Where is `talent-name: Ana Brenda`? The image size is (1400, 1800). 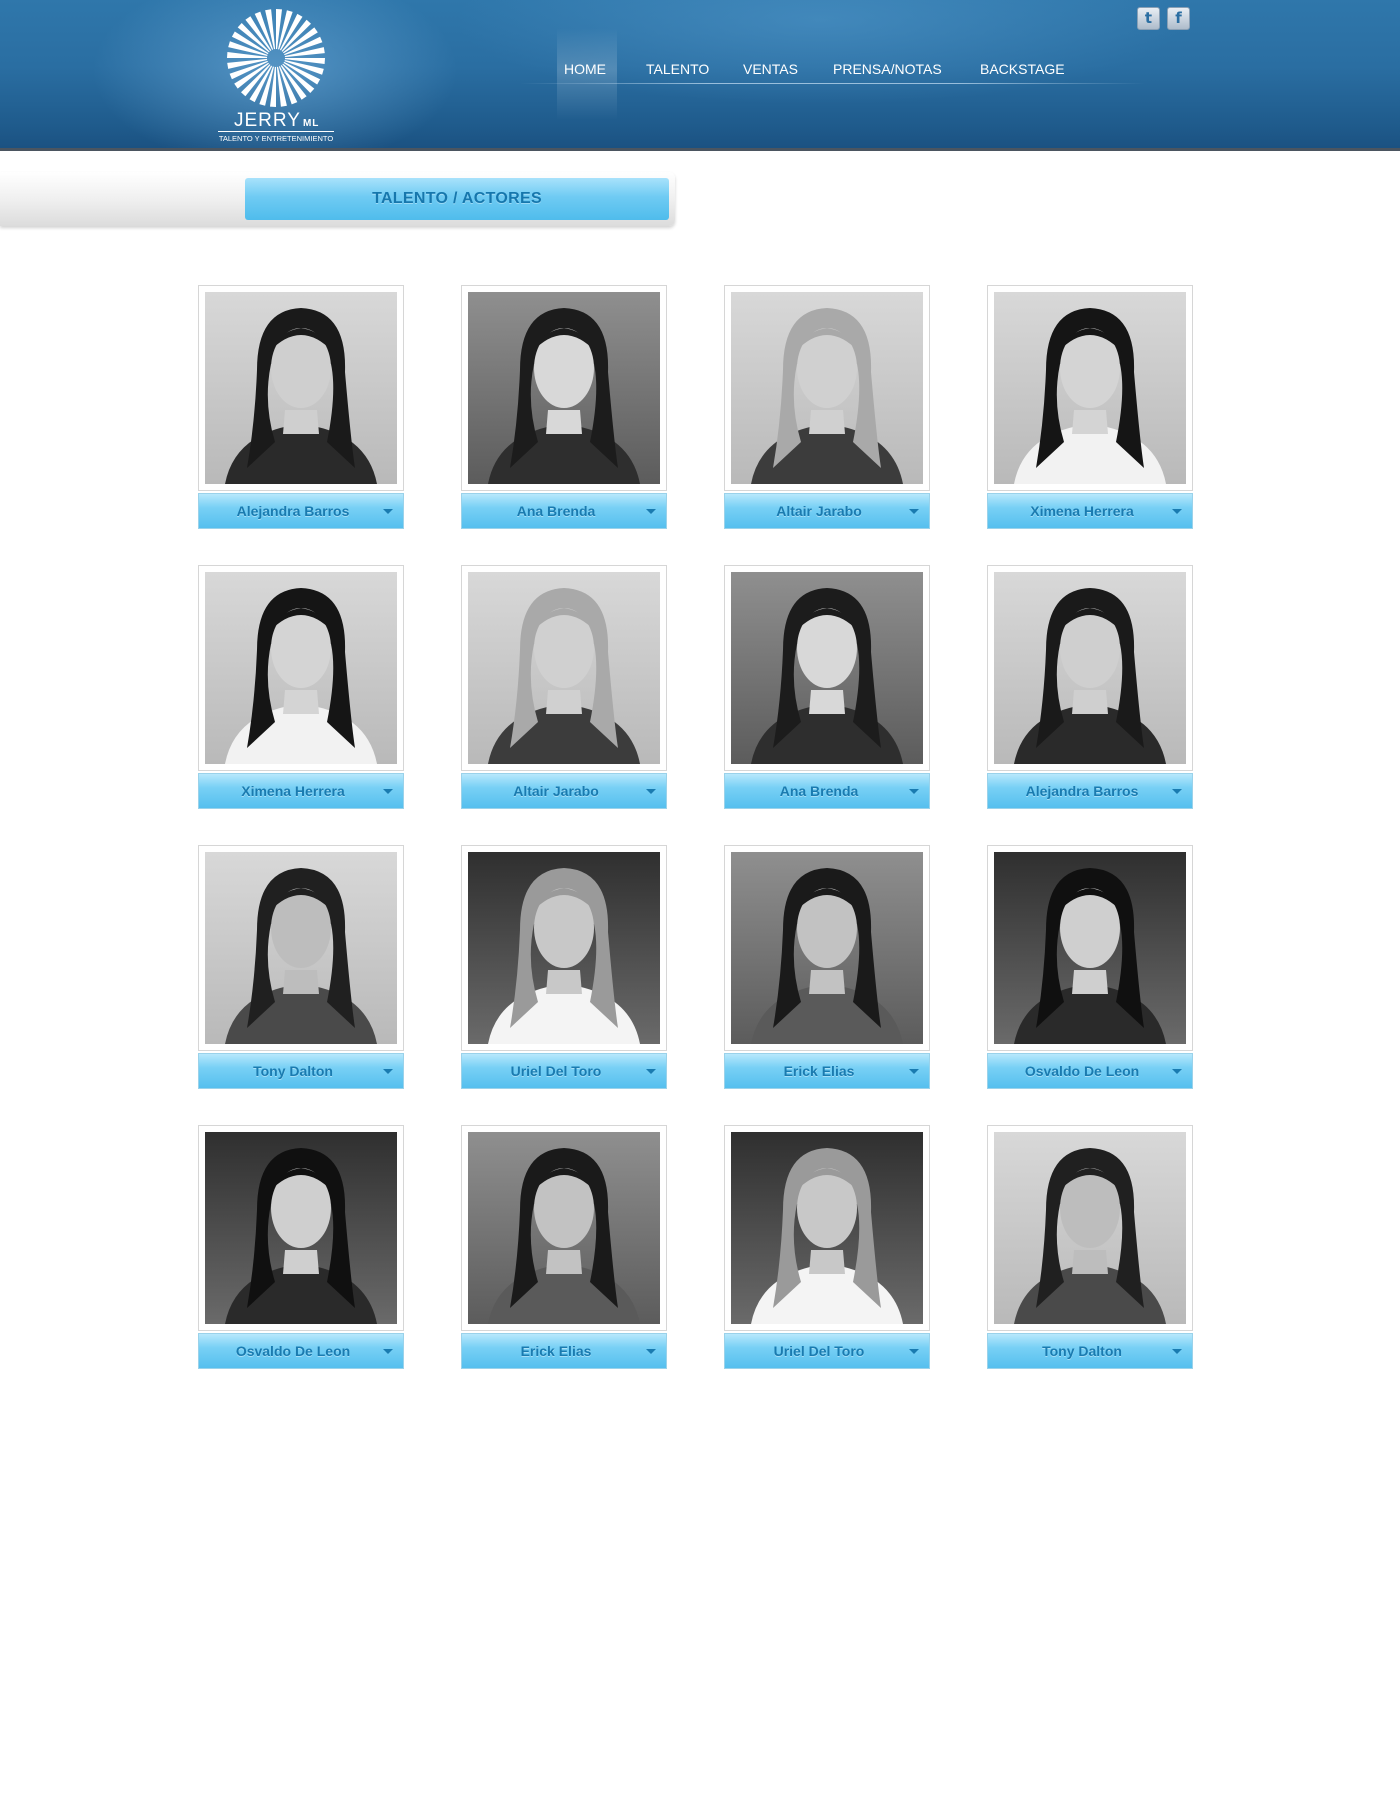 talent-name: Ana Brenda is located at coordinates (556, 511).